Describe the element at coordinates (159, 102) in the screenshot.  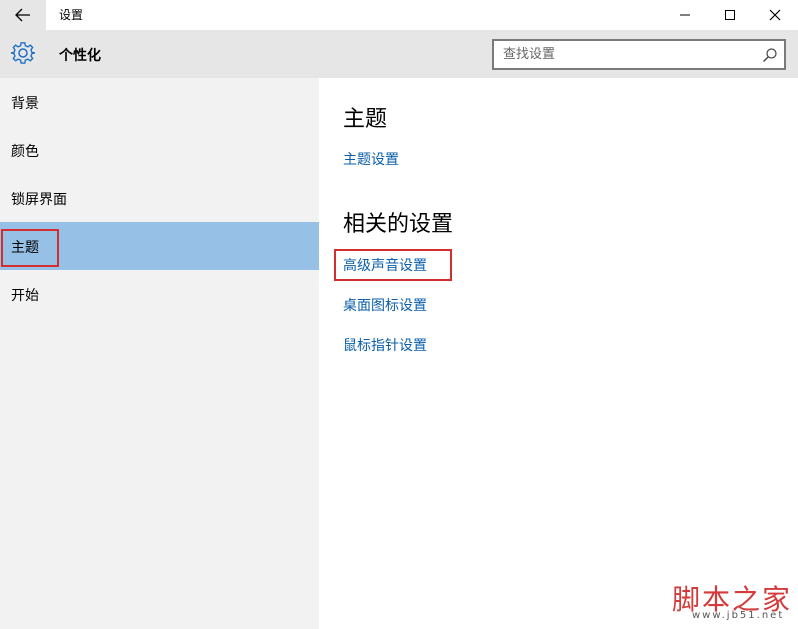
I see `sidebar-item-background: 背景` at that location.